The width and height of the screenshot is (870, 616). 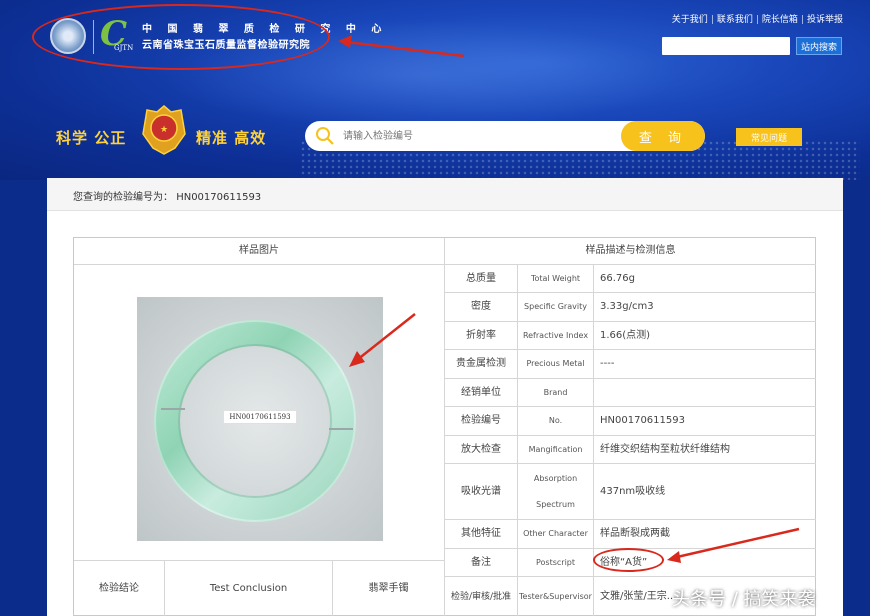 What do you see at coordinates (733, 545) in the screenshot?
I see `annotation-arrow-postscript` at bounding box center [733, 545].